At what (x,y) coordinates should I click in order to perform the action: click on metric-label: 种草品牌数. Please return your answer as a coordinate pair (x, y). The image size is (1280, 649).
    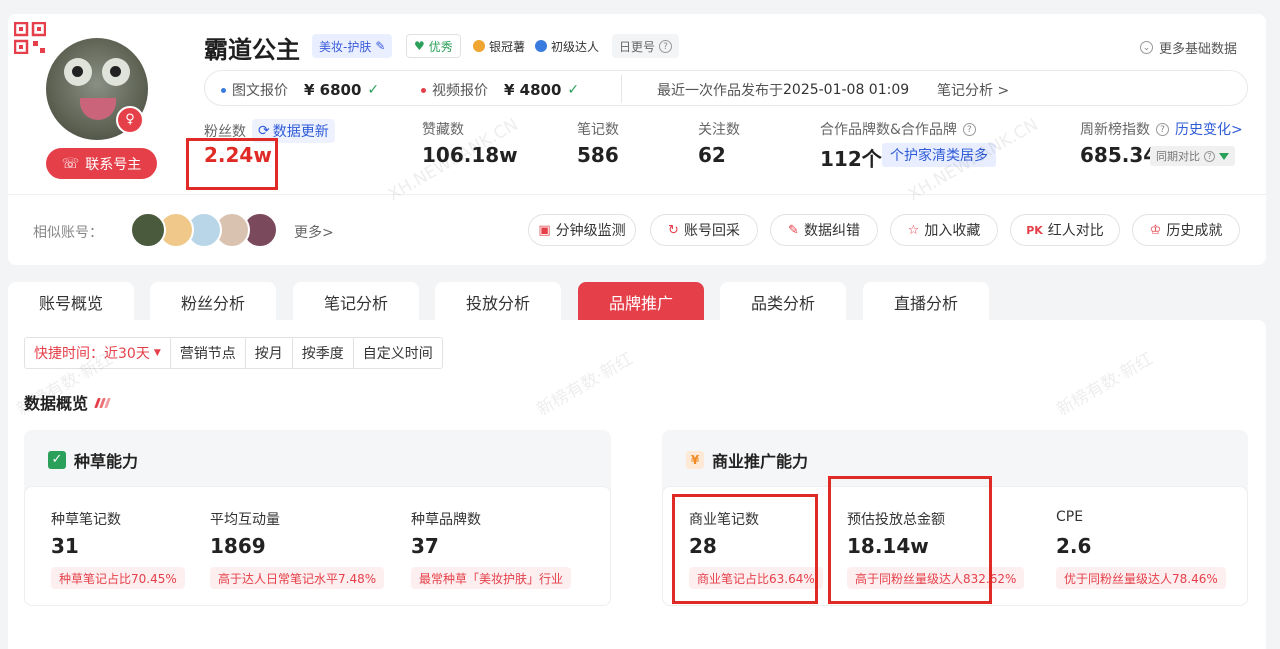
    Looking at the image, I should click on (446, 520).